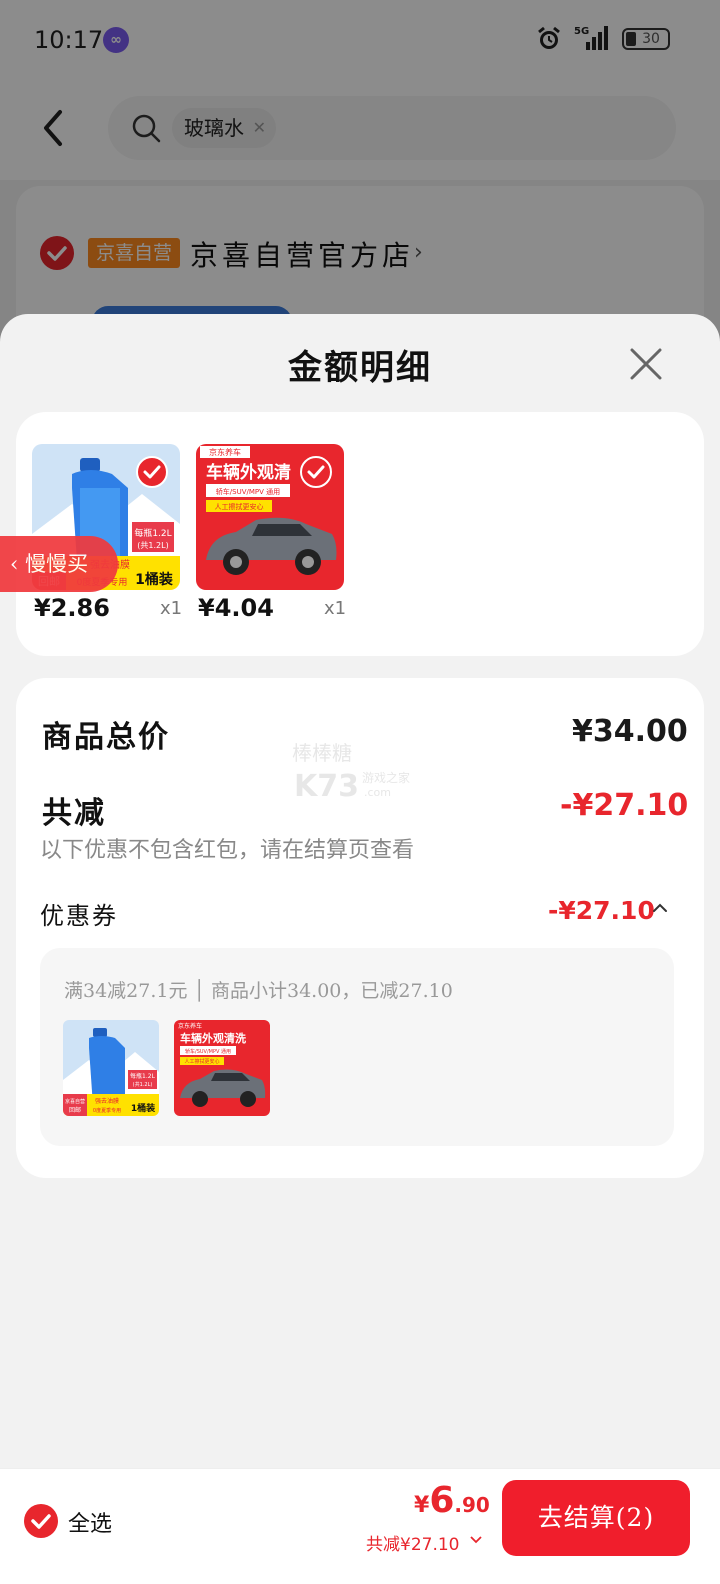 Image resolution: width=720 pixels, height=1584 pixels. I want to click on coupon1-tag-4: 回邮, so click(75, 1110).